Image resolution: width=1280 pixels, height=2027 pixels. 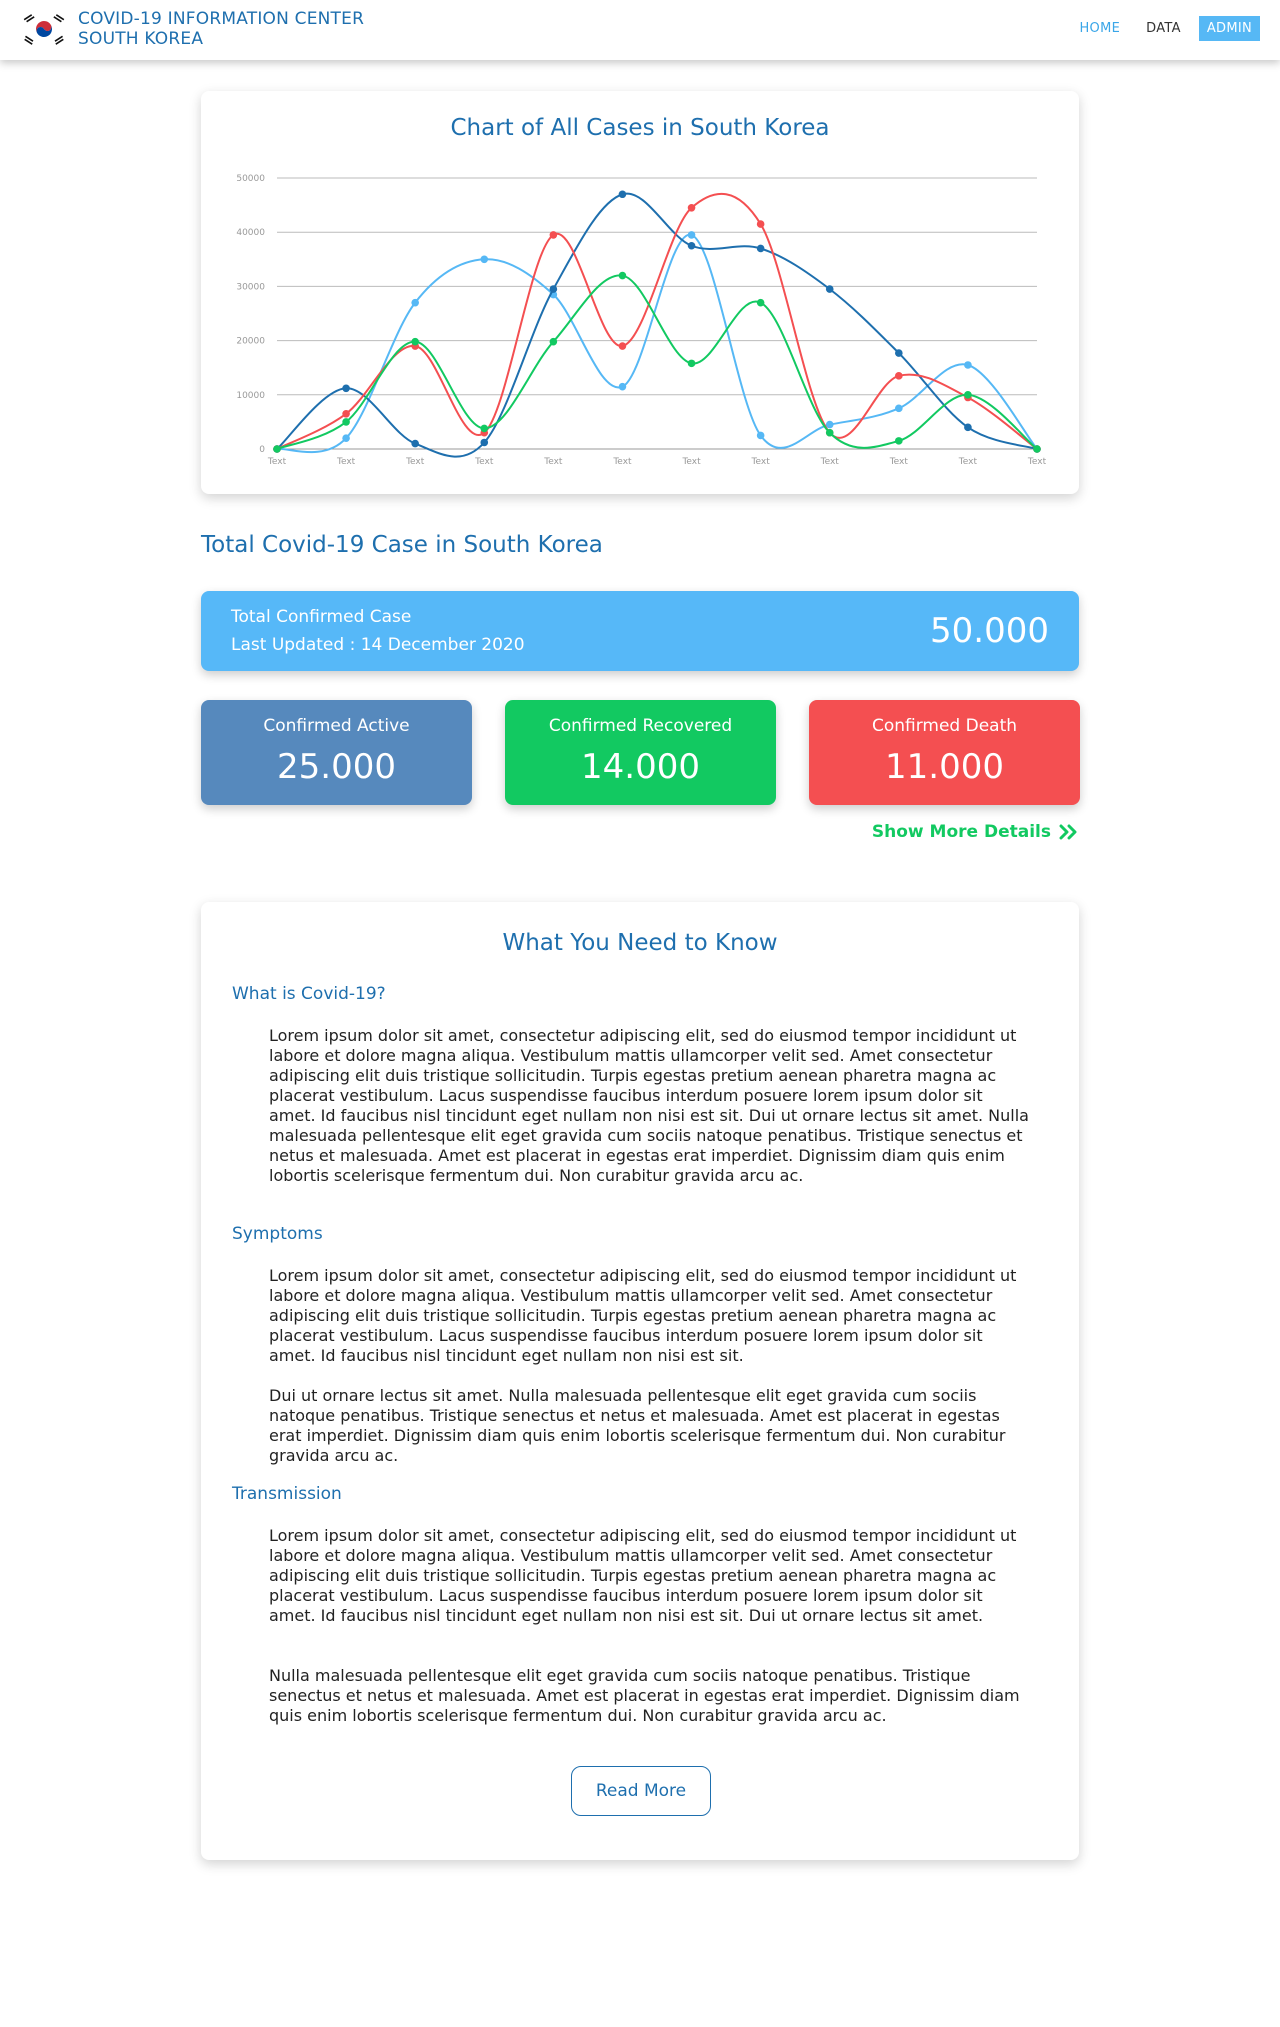 I want to click on confirmed-active-label: Confirmed Active, so click(x=336, y=726).